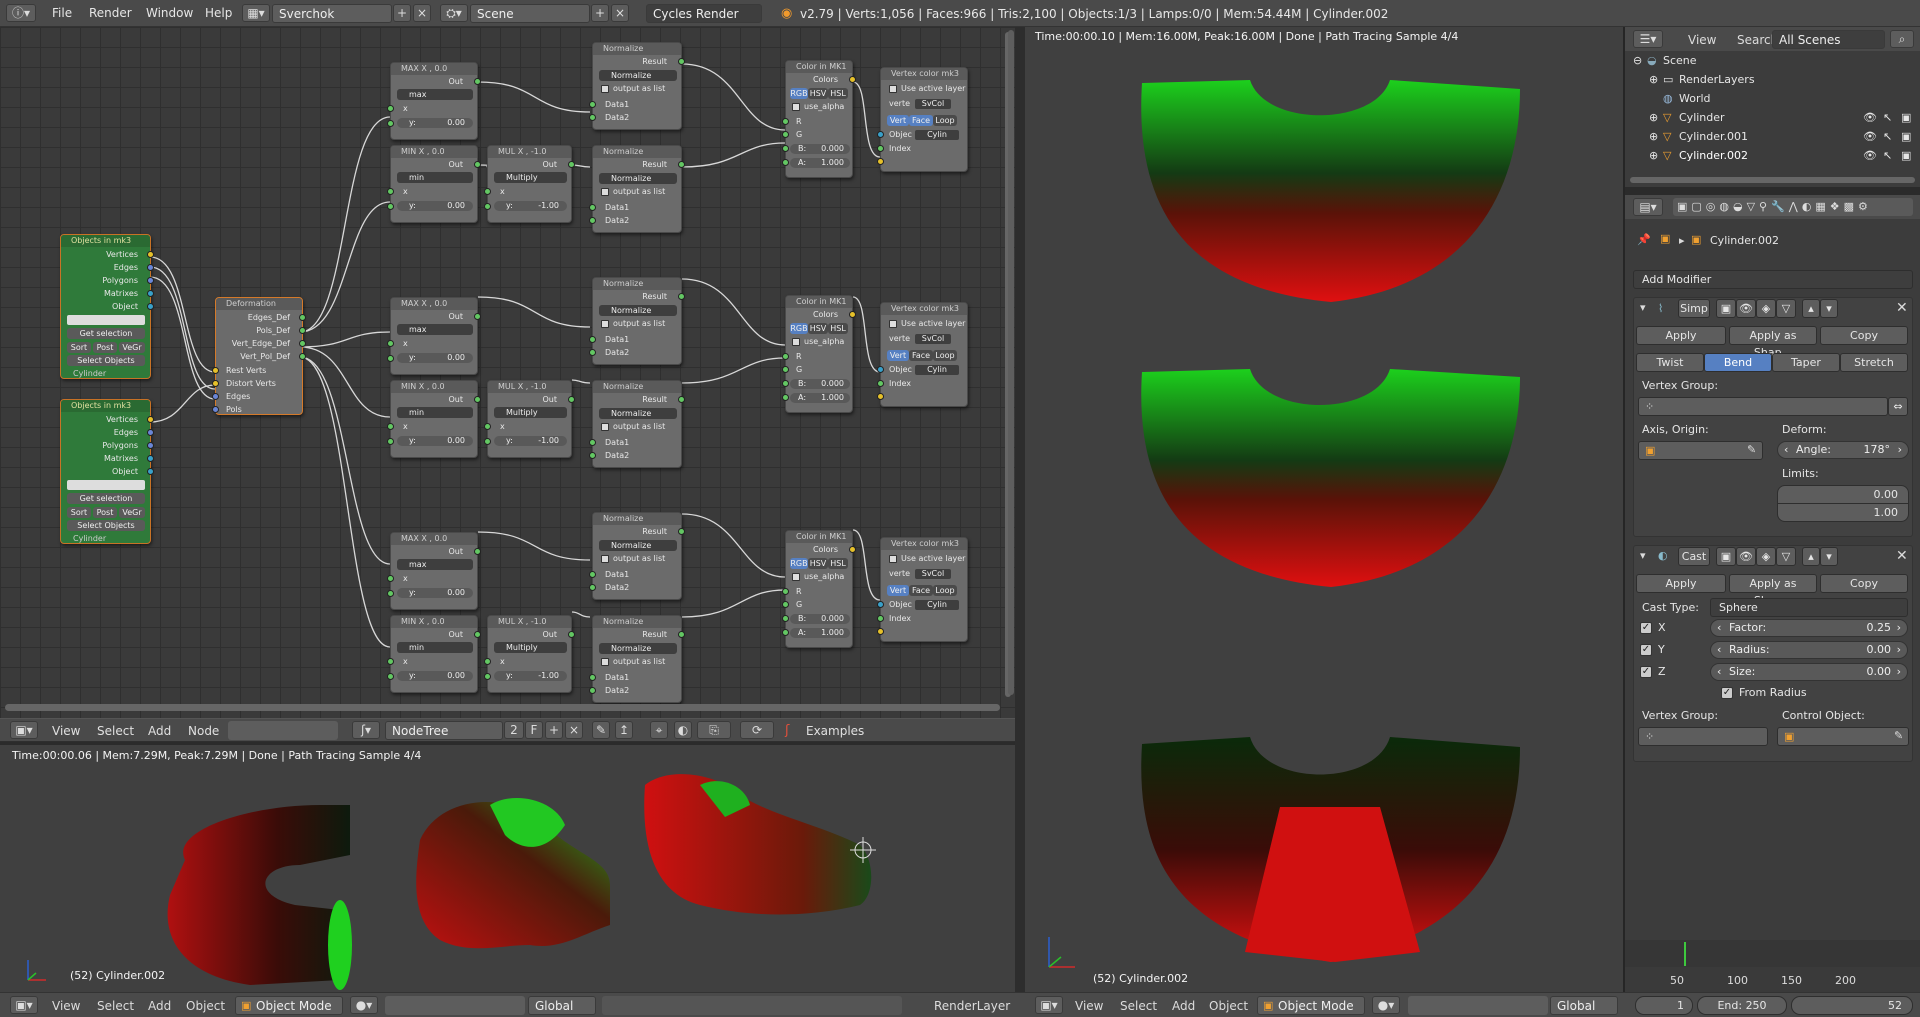  What do you see at coordinates (454, 13) in the screenshot?
I see `scene-icon: ⛭▾` at bounding box center [454, 13].